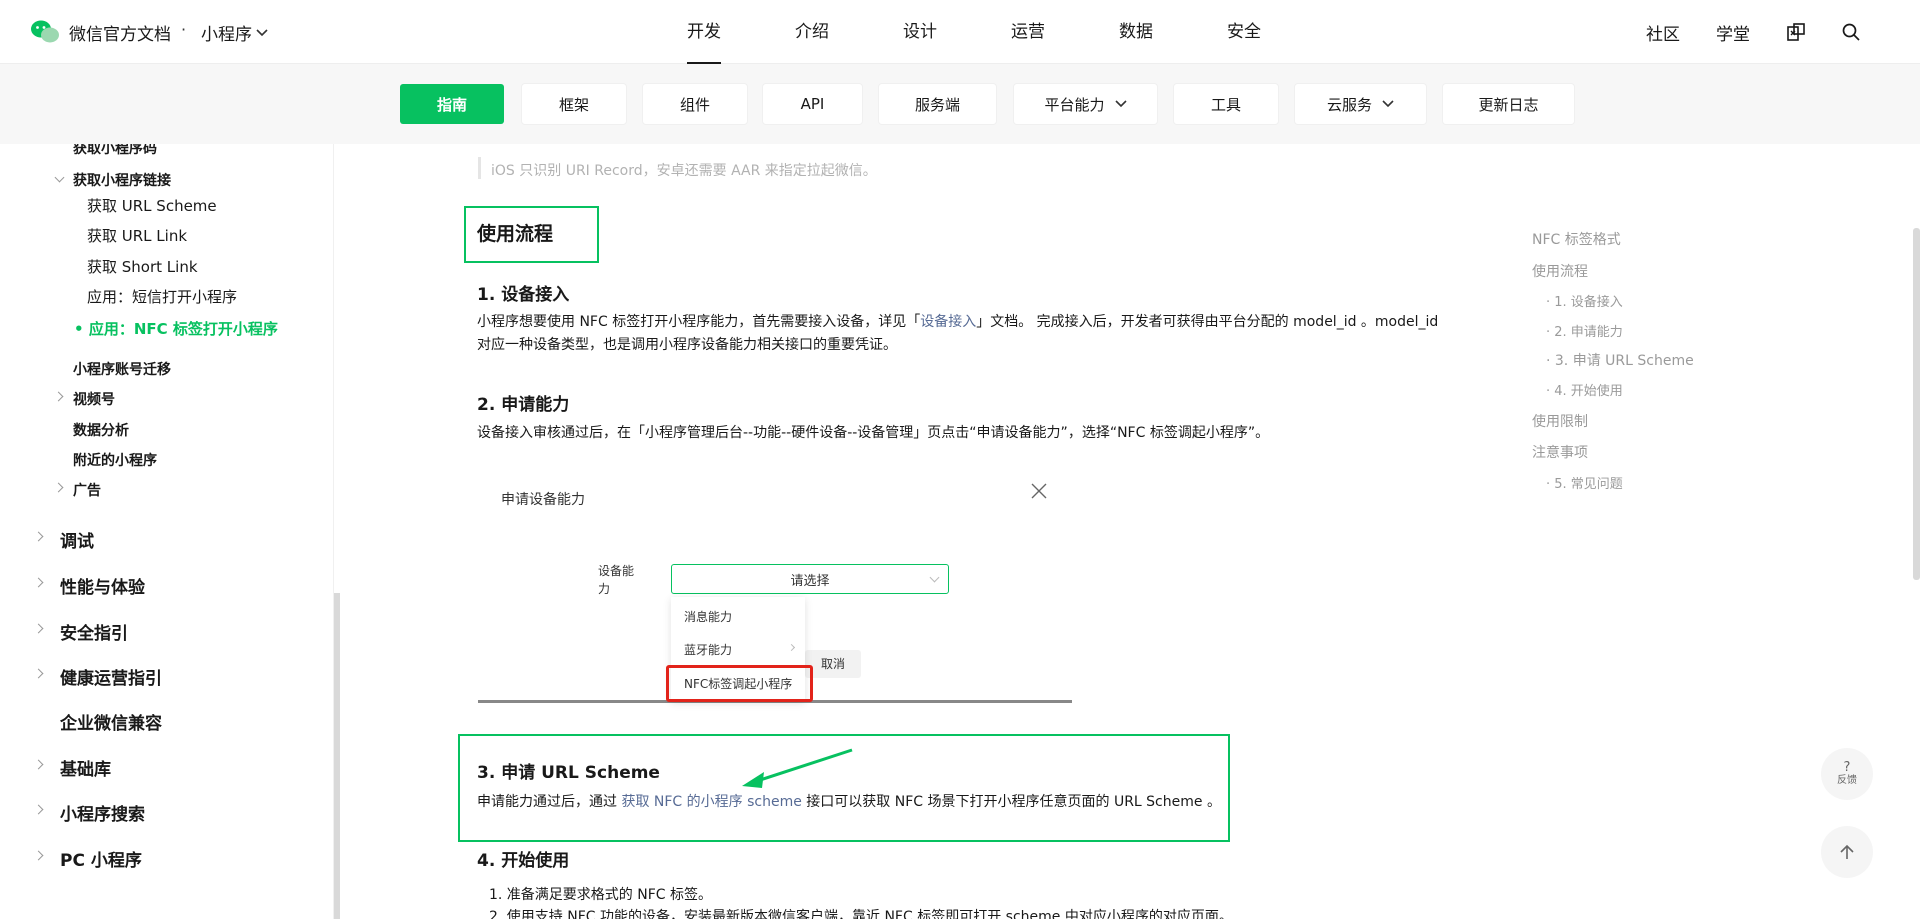  I want to click on toc-item-nfc-format: NFC 标签格式, so click(1576, 239).